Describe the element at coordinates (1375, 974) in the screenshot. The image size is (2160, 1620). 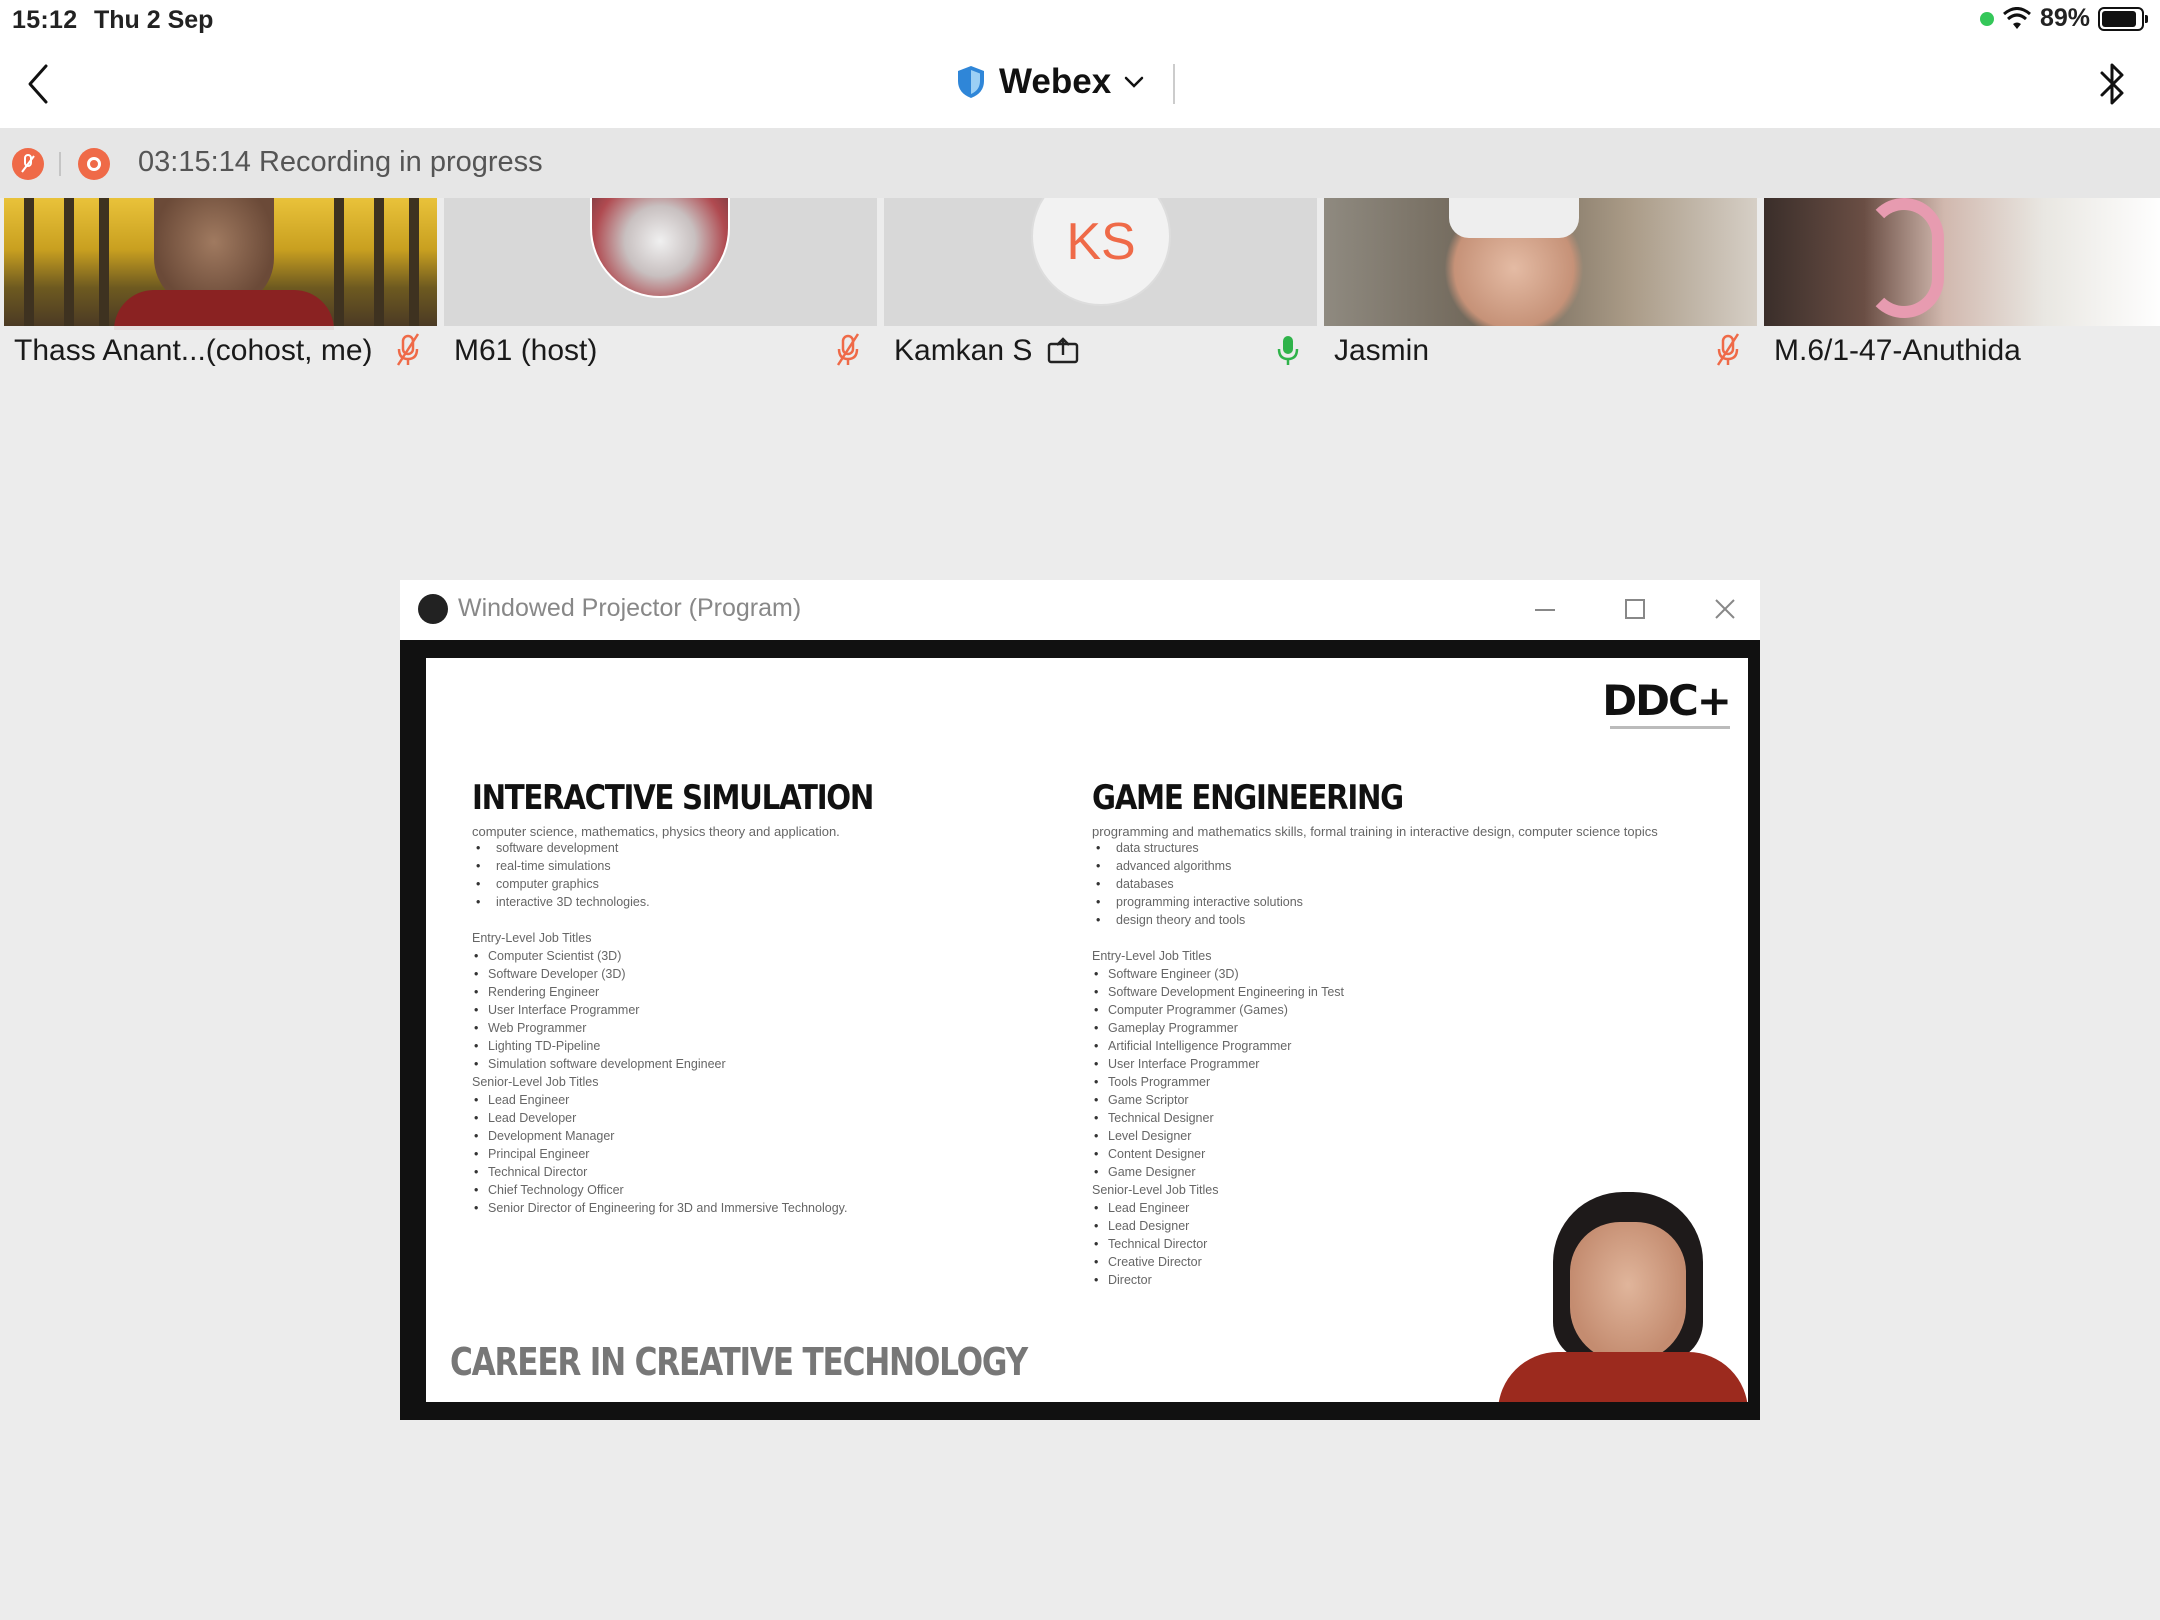
I see `list-item: Software Engineer (3D)` at that location.